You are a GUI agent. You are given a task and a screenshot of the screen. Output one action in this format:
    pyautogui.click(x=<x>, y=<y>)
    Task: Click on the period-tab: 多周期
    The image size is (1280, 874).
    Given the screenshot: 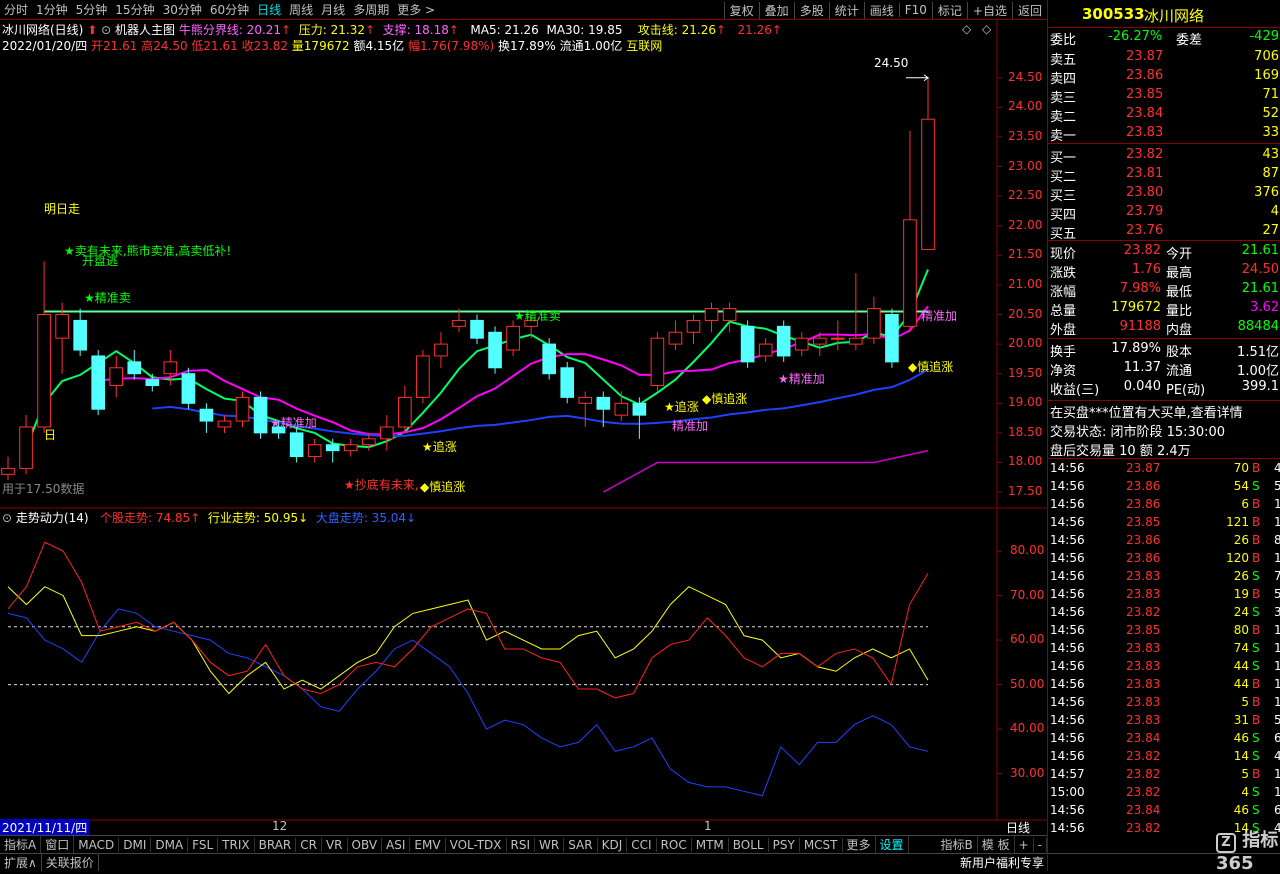 What is the action you would take?
    pyautogui.click(x=371, y=9)
    